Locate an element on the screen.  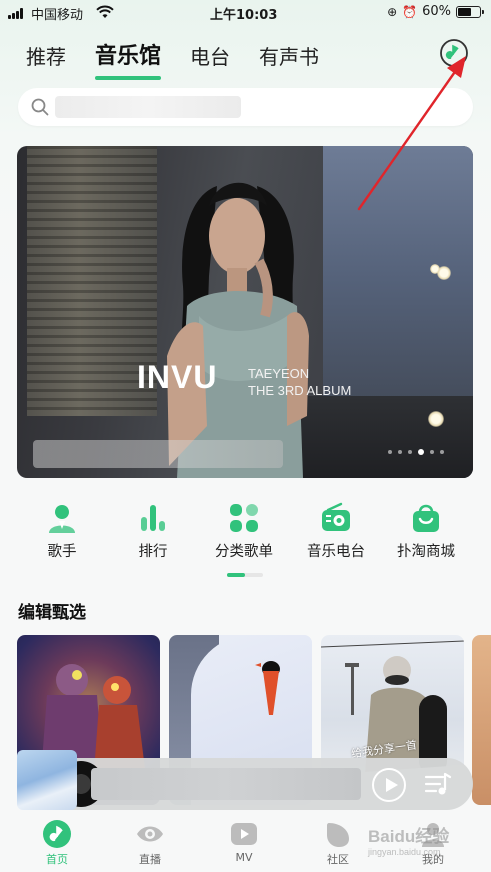
nav-mv: MV is located at coordinates (244, 841).